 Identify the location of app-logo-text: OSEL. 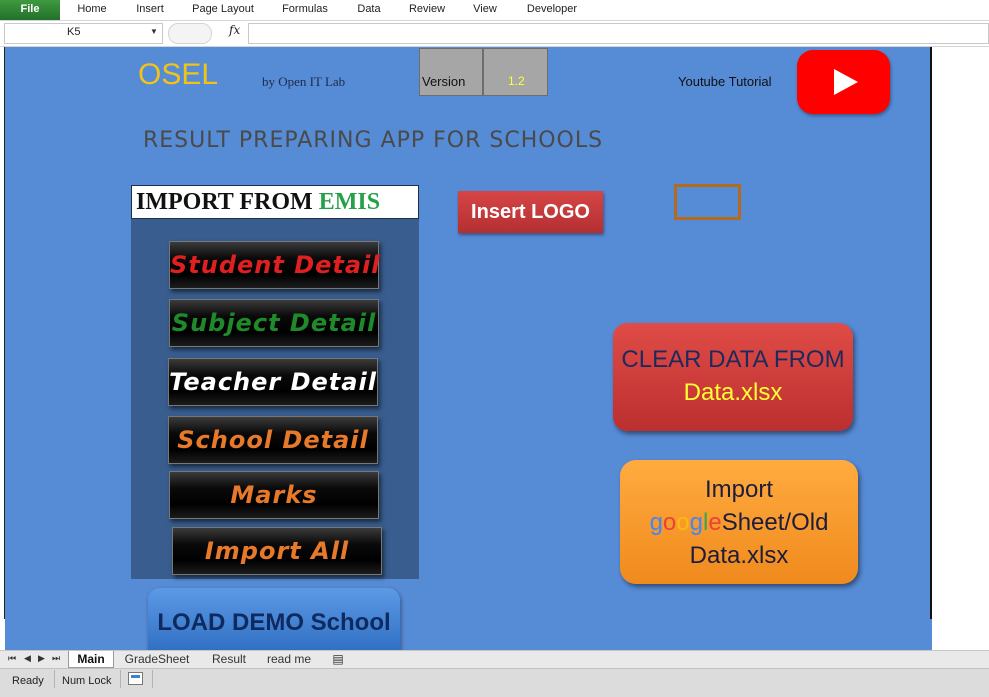
(178, 74).